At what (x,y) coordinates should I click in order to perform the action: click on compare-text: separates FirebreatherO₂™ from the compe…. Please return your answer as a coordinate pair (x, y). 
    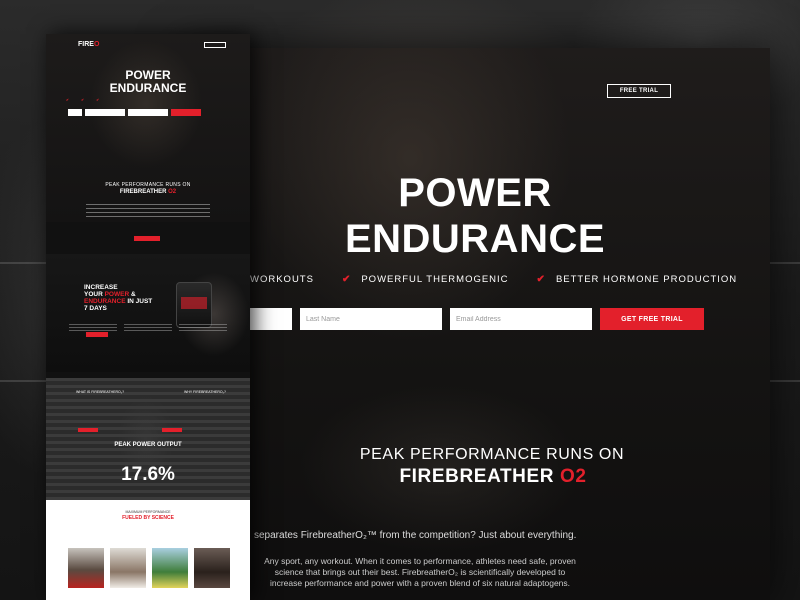
    Looking at the image, I should click on (415, 535).